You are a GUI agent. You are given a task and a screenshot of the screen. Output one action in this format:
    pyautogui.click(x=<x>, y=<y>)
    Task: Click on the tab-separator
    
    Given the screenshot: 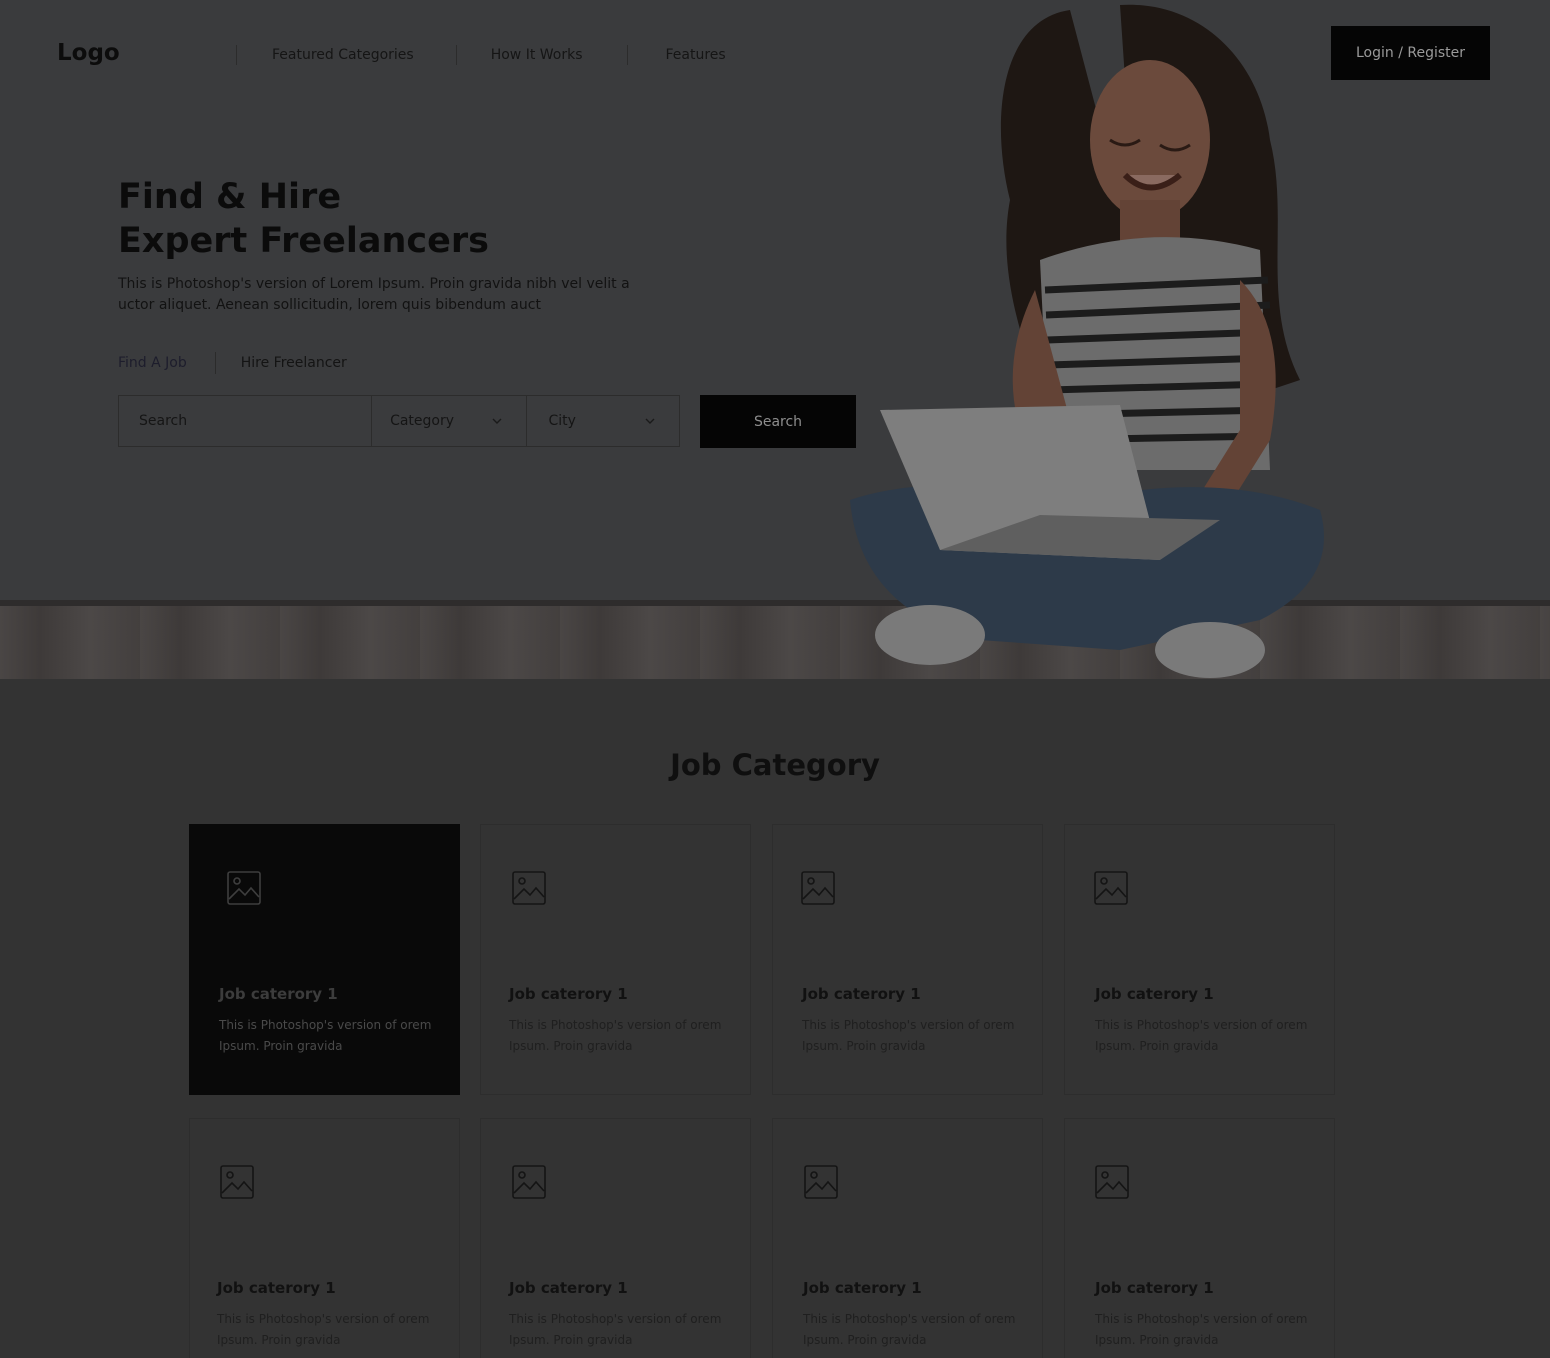 What is the action you would take?
    pyautogui.click(x=215, y=363)
    